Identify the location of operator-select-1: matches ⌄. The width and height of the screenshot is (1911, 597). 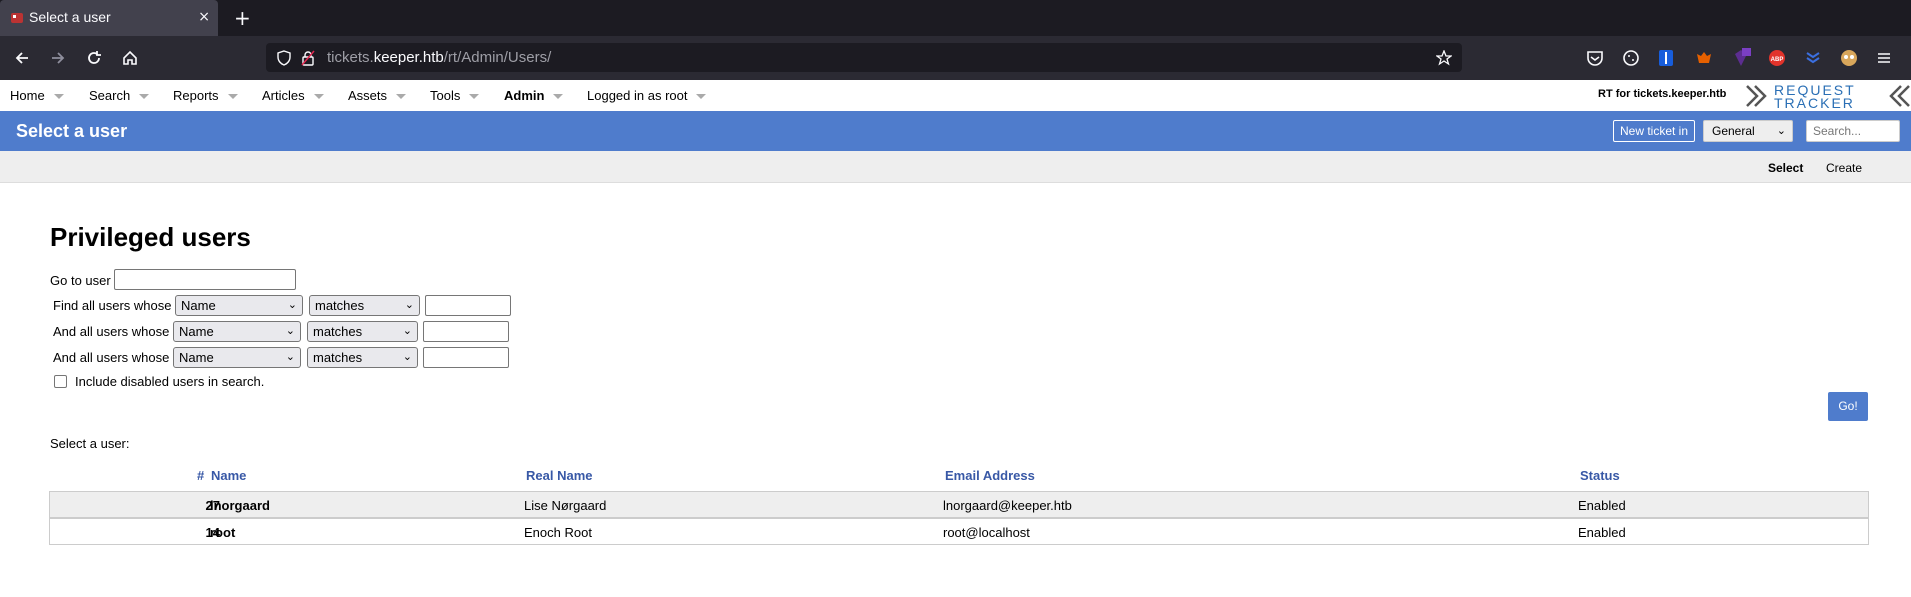
(364, 305).